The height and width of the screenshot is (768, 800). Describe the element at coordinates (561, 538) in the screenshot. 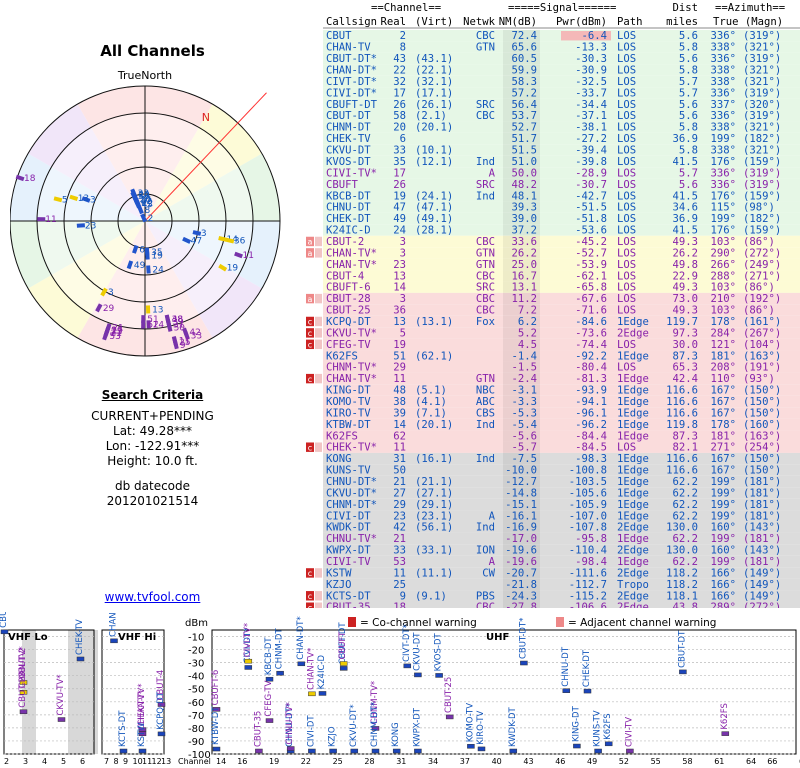

I see `table-row: CHNU-TV* 21 -17.0 -95.8 1Edge 62.2 199° (181°)` at that location.